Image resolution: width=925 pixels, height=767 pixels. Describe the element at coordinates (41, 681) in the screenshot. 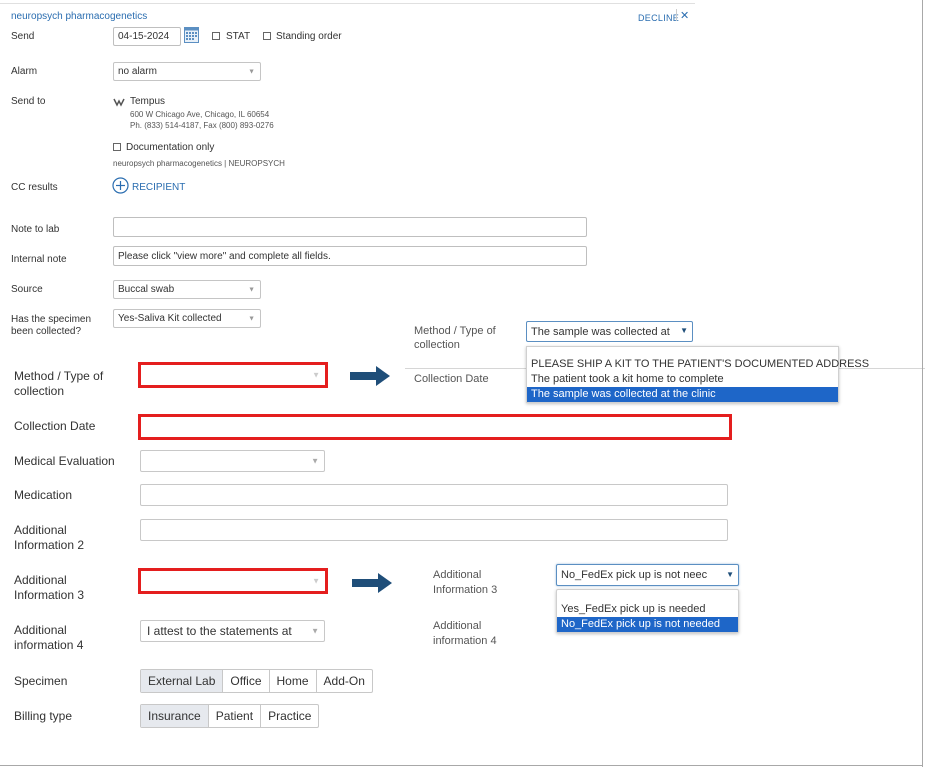

I see `specimen-label: Specimen` at that location.